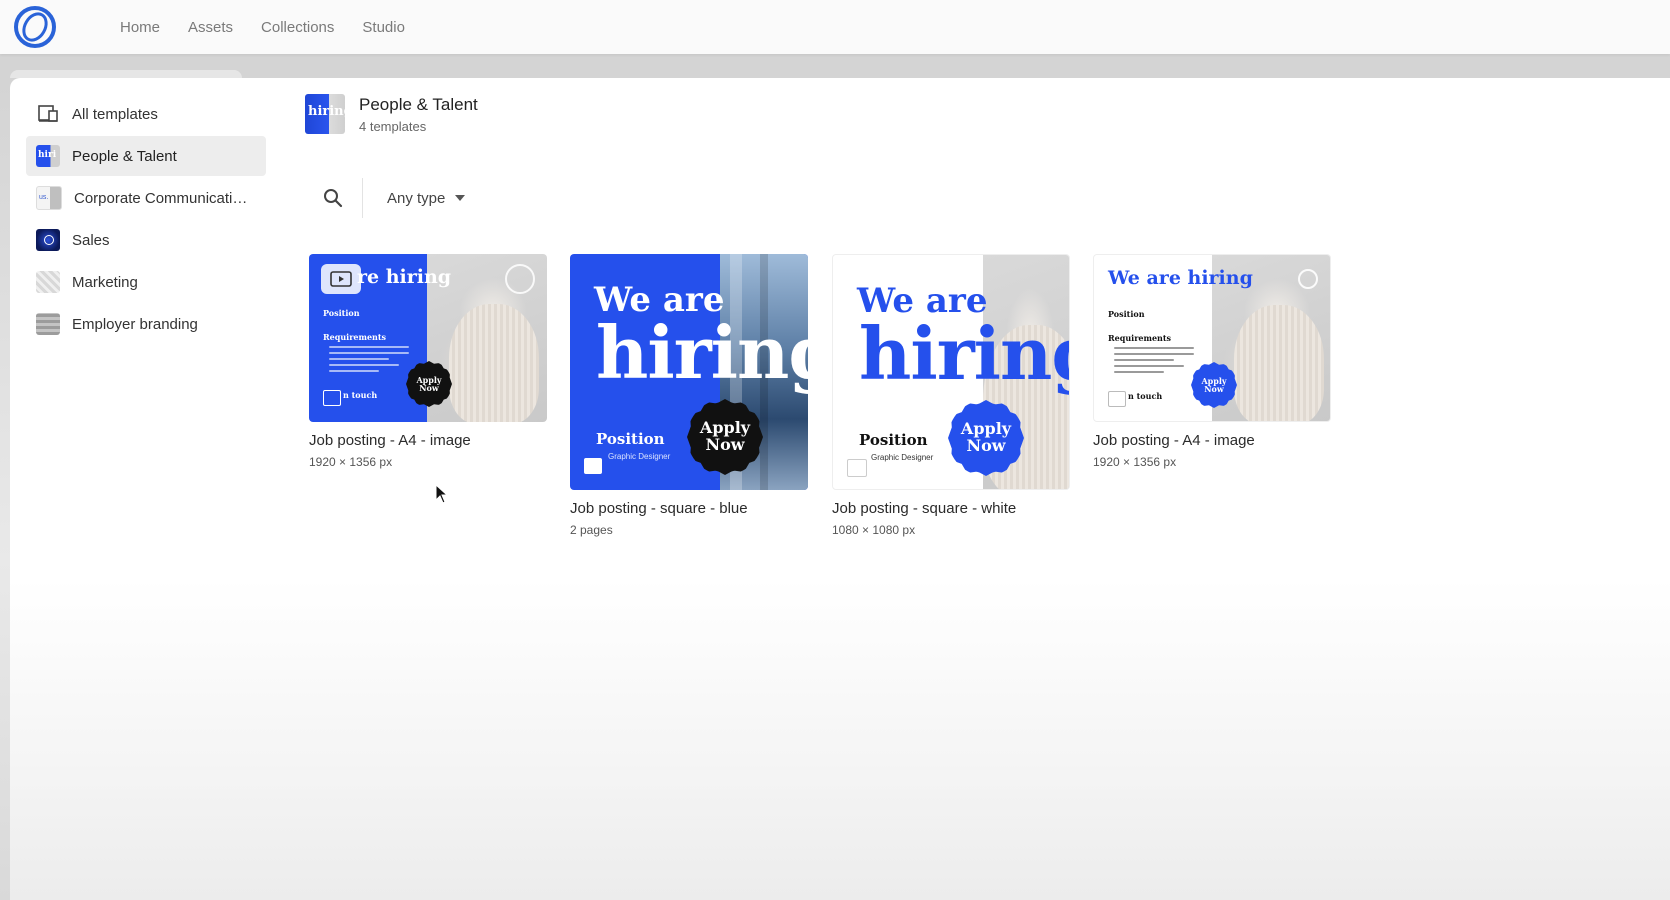 The height and width of the screenshot is (900, 1670). What do you see at coordinates (383, 27) in the screenshot?
I see `nav-studio: Studio` at bounding box center [383, 27].